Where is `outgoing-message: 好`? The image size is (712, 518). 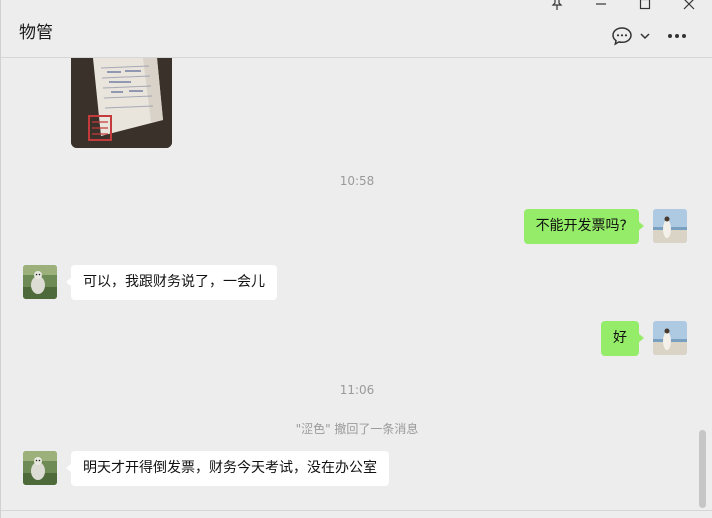
outgoing-message: 好 is located at coordinates (622, 338).